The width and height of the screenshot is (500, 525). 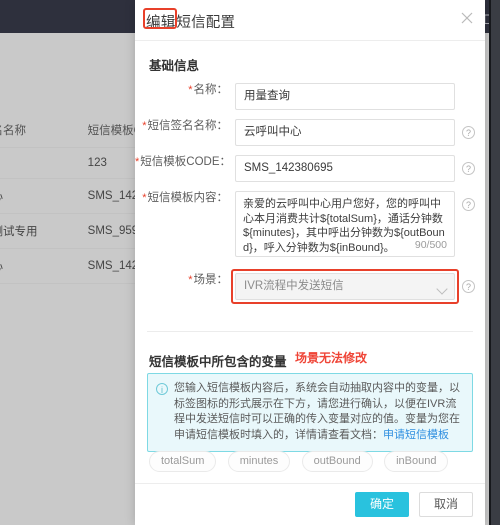 I want to click on dialog-title: 编辑短信配置, so click(x=190, y=21).